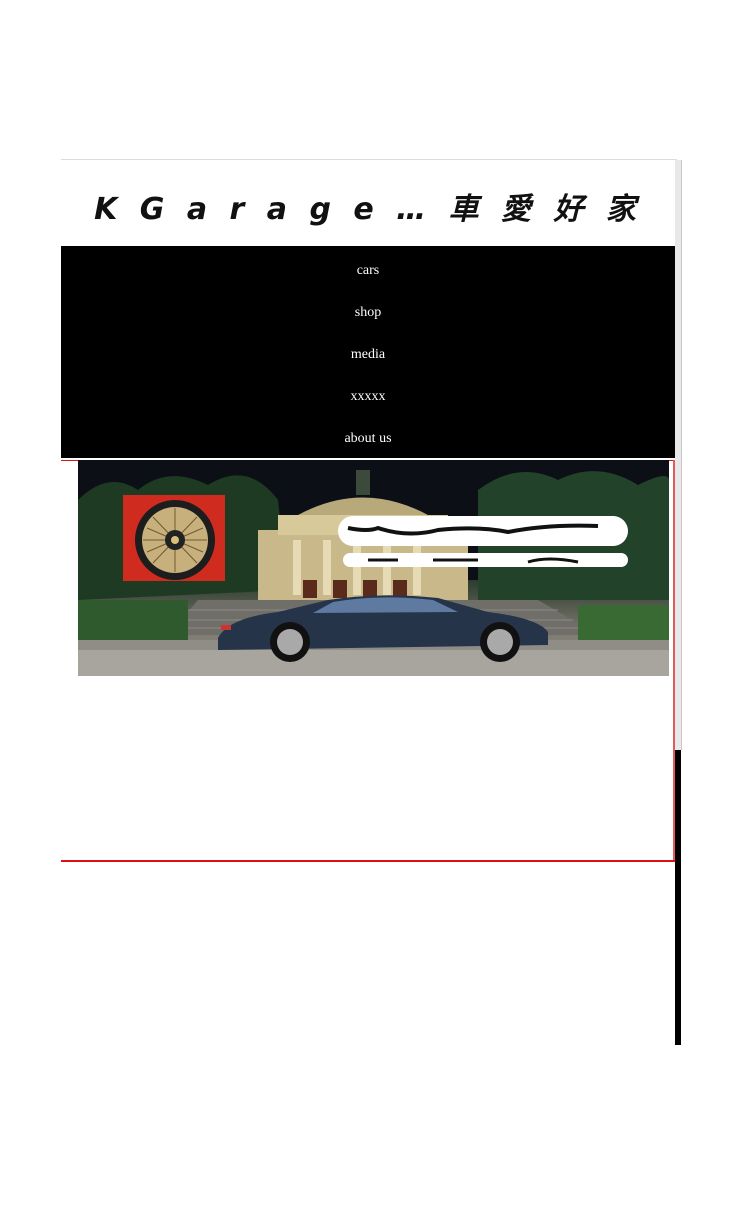 The height and width of the screenshot is (1224, 748). I want to click on nav-item-xxxxx: xxxxx, so click(368, 397).